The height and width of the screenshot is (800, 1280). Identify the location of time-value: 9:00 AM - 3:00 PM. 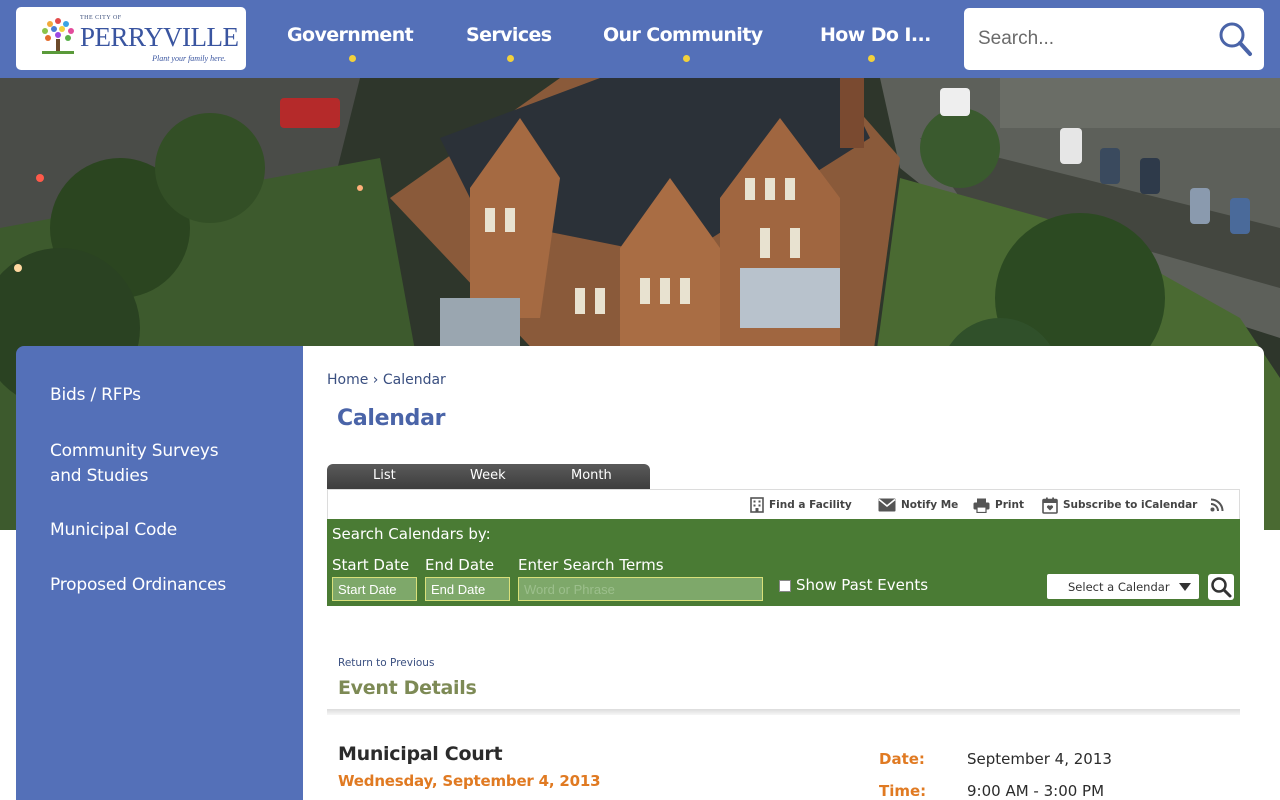
(1036, 791).